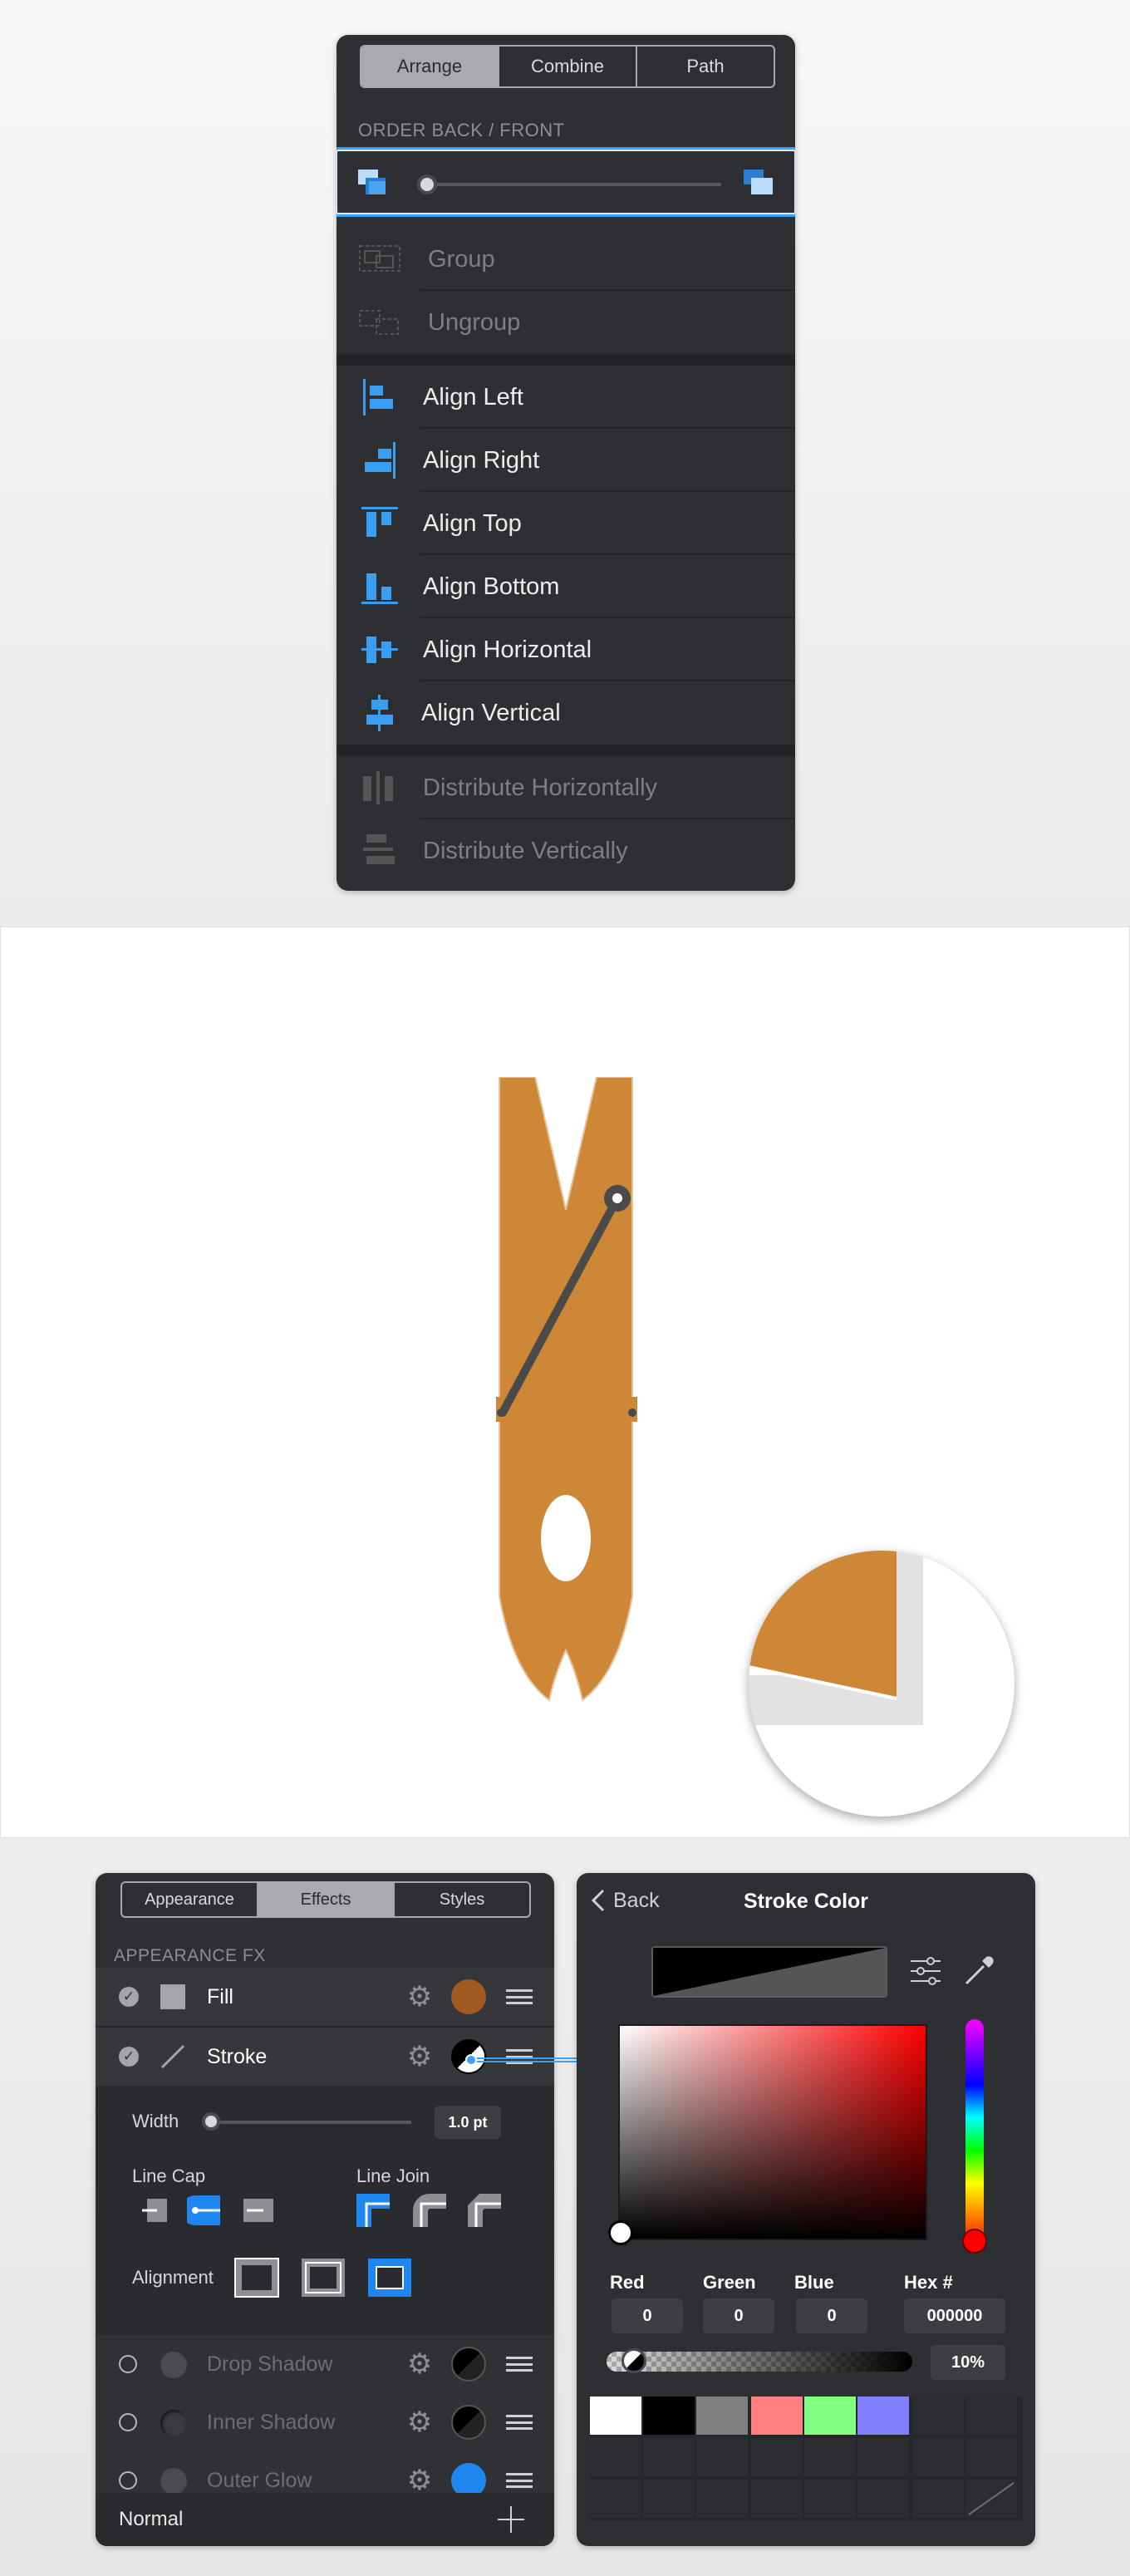 This screenshot has width=1130, height=2576. Describe the element at coordinates (469, 2422) in the screenshot. I see `inner-shadow-color-well` at that location.